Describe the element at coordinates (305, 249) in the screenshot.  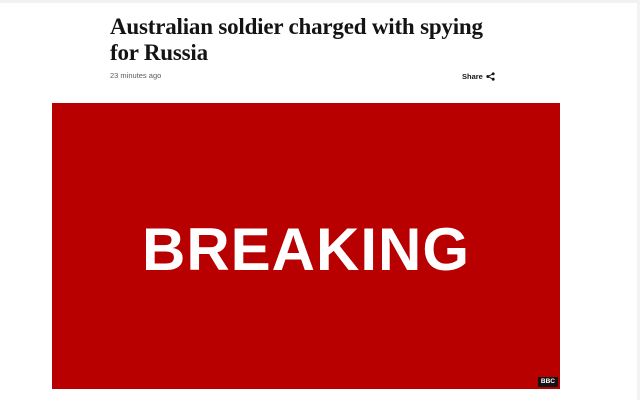
I see `breaking-text: BREAKING` at that location.